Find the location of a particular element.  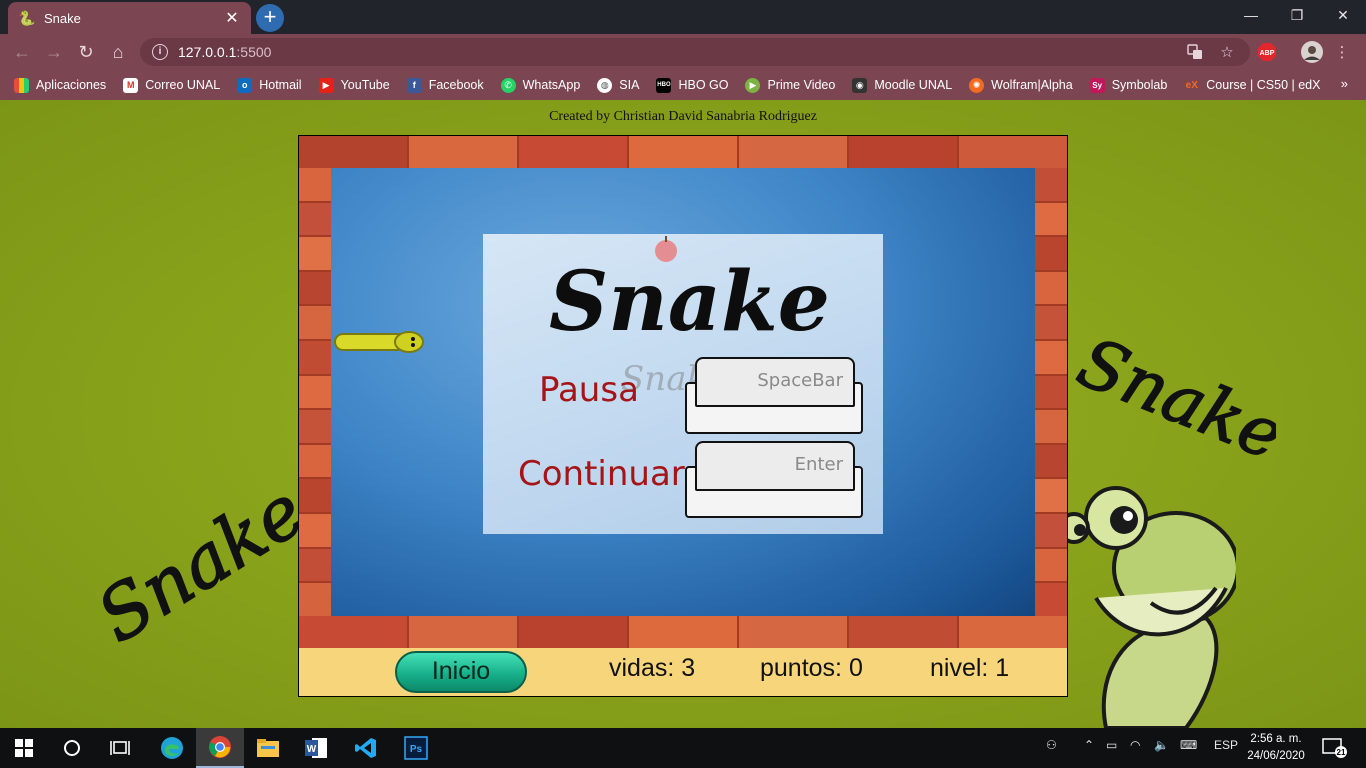

menu-kebab-icon: ⋮ is located at coordinates (1342, 52).